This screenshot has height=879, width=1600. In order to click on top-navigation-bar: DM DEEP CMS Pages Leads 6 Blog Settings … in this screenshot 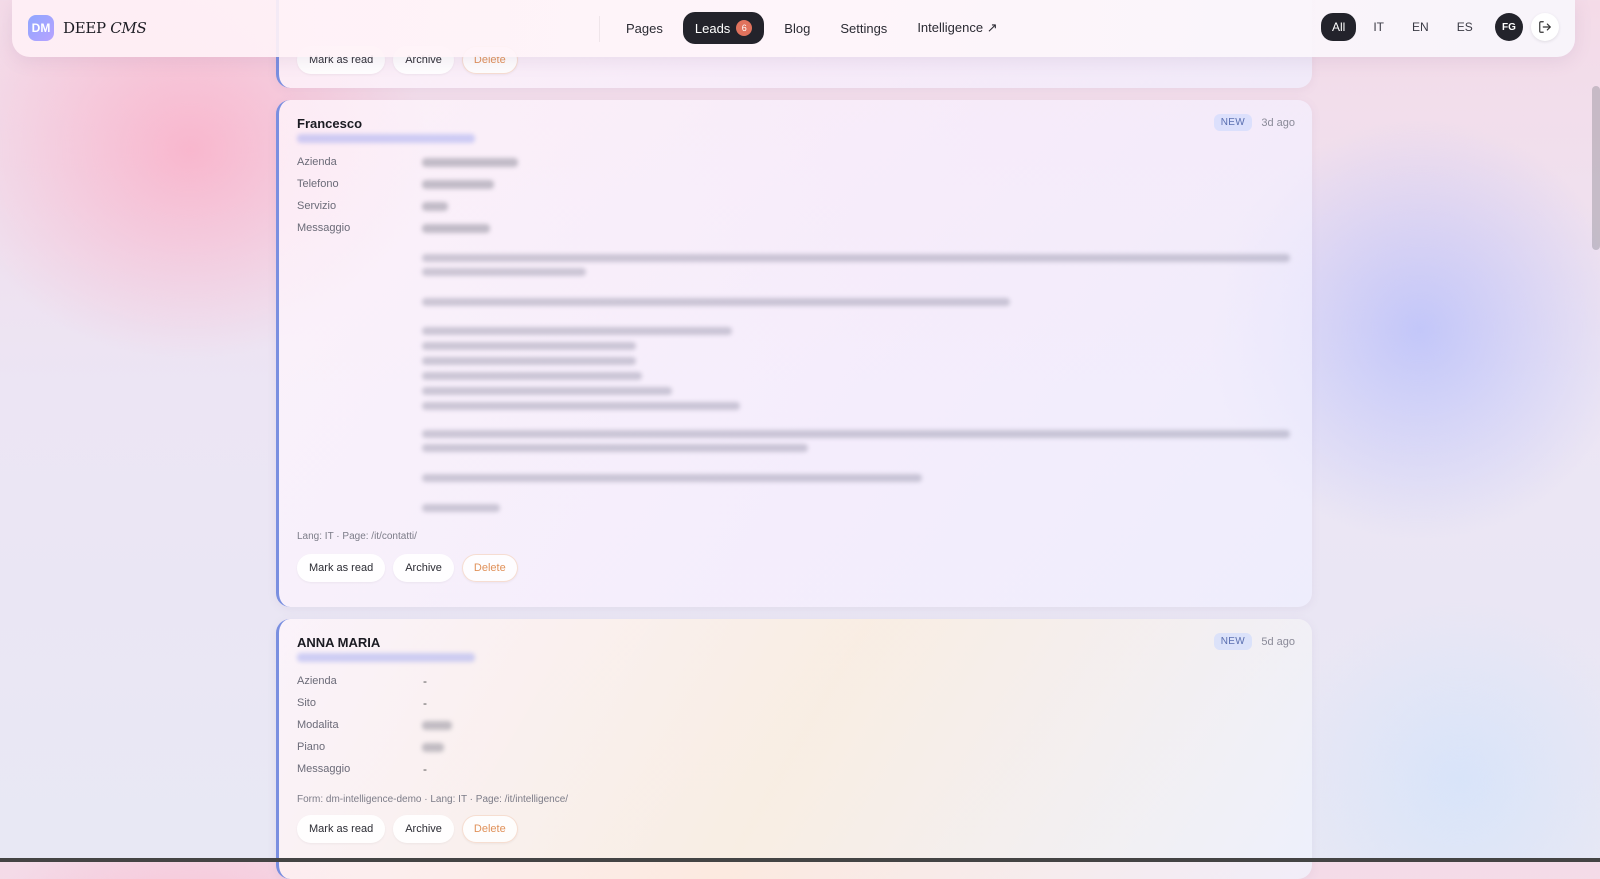, I will do `click(793, 28)`.